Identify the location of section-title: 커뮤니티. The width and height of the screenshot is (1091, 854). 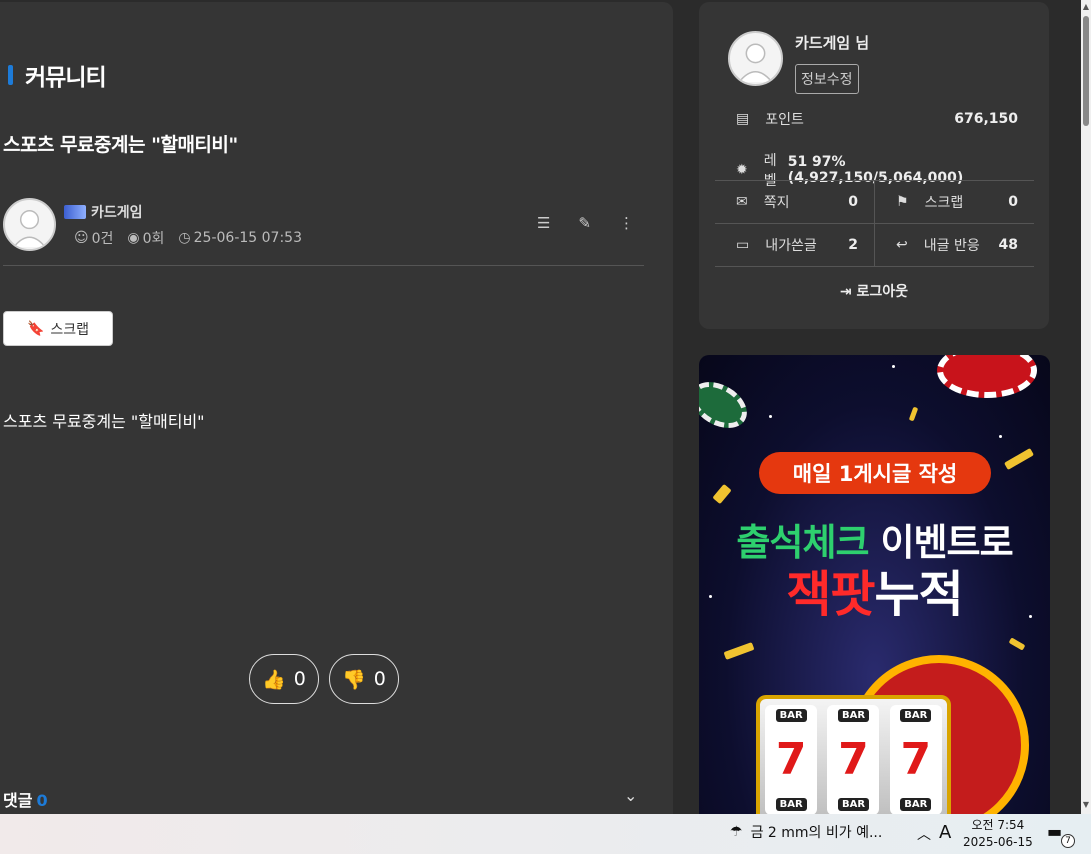
(66, 78).